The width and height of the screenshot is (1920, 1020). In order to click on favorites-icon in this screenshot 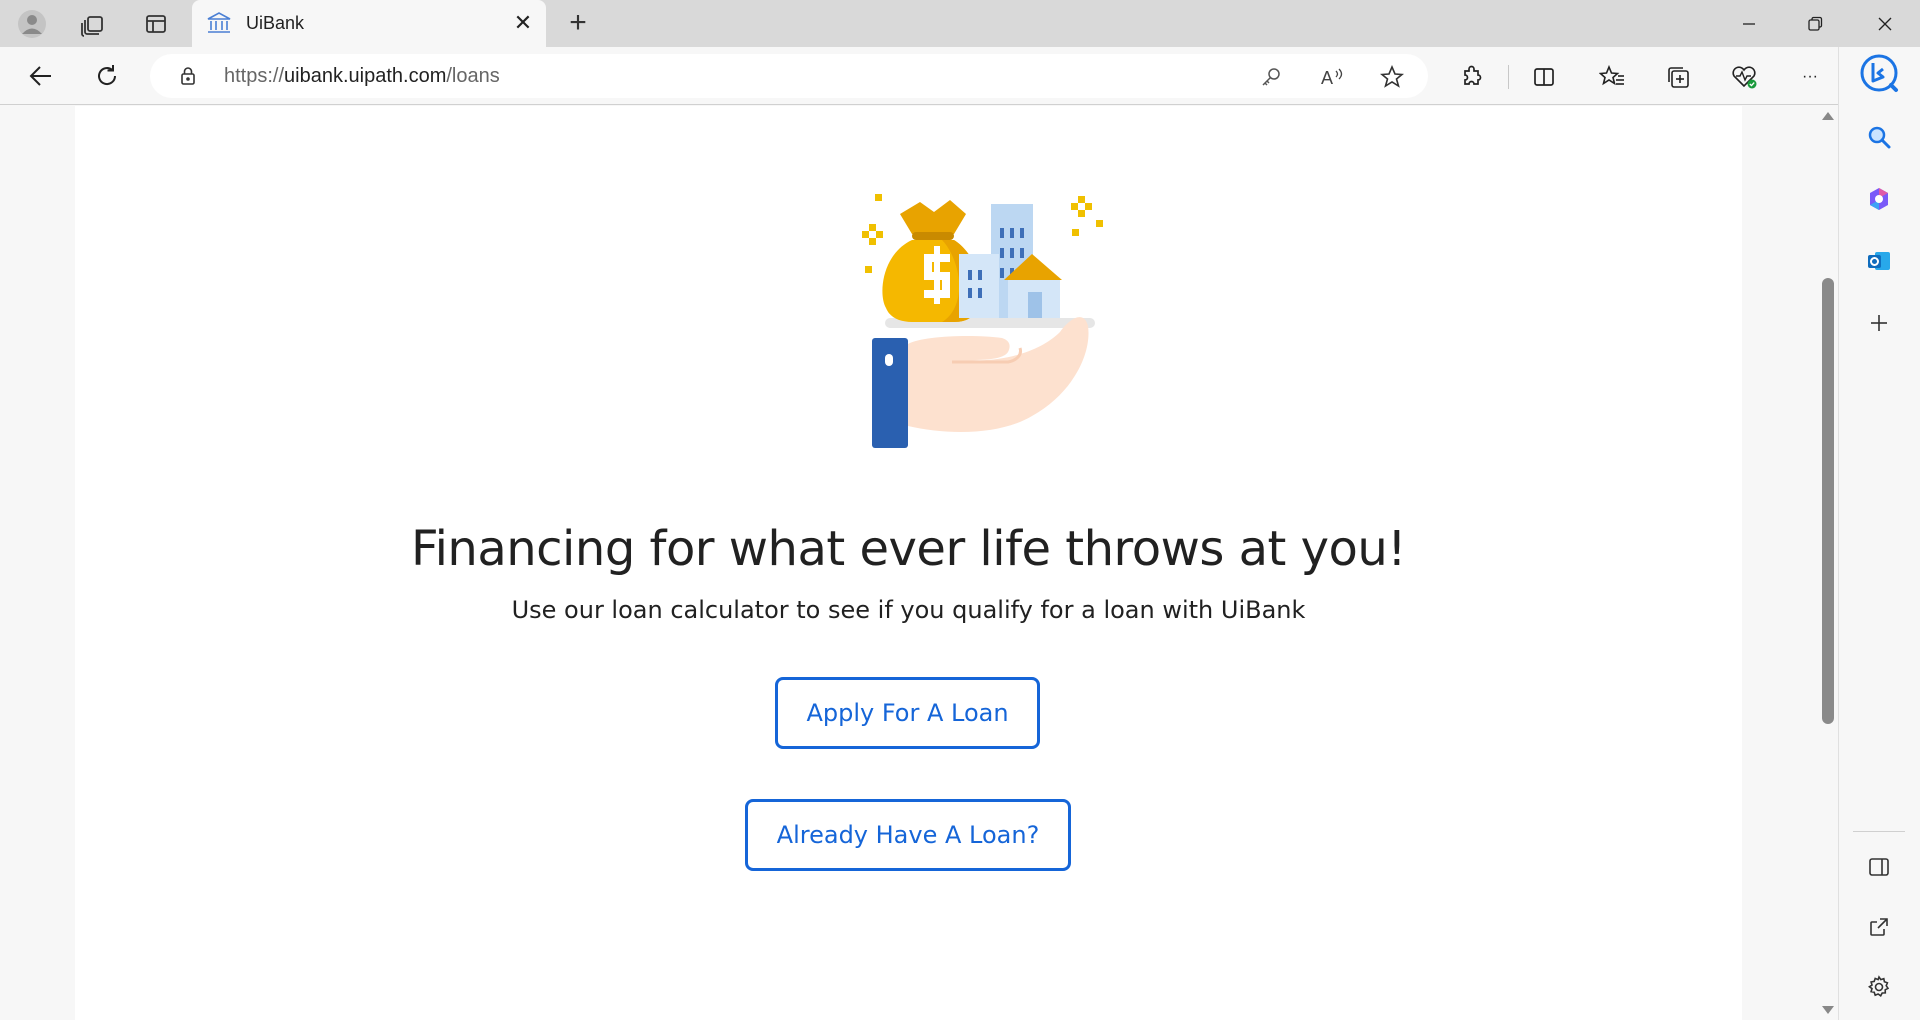, I will do `click(1612, 77)`.